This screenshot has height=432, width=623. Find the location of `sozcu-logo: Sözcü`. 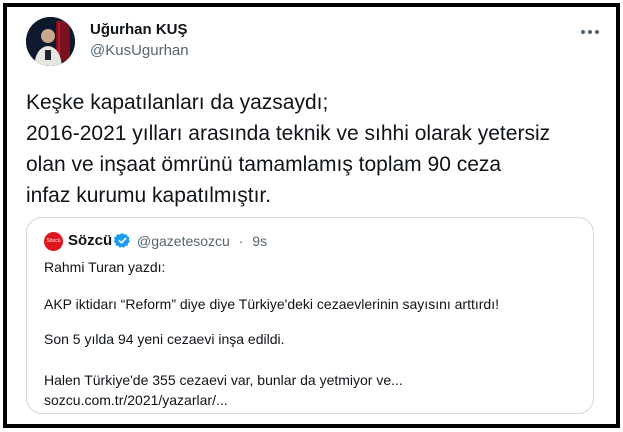

sozcu-logo: Sözcü is located at coordinates (53, 241).